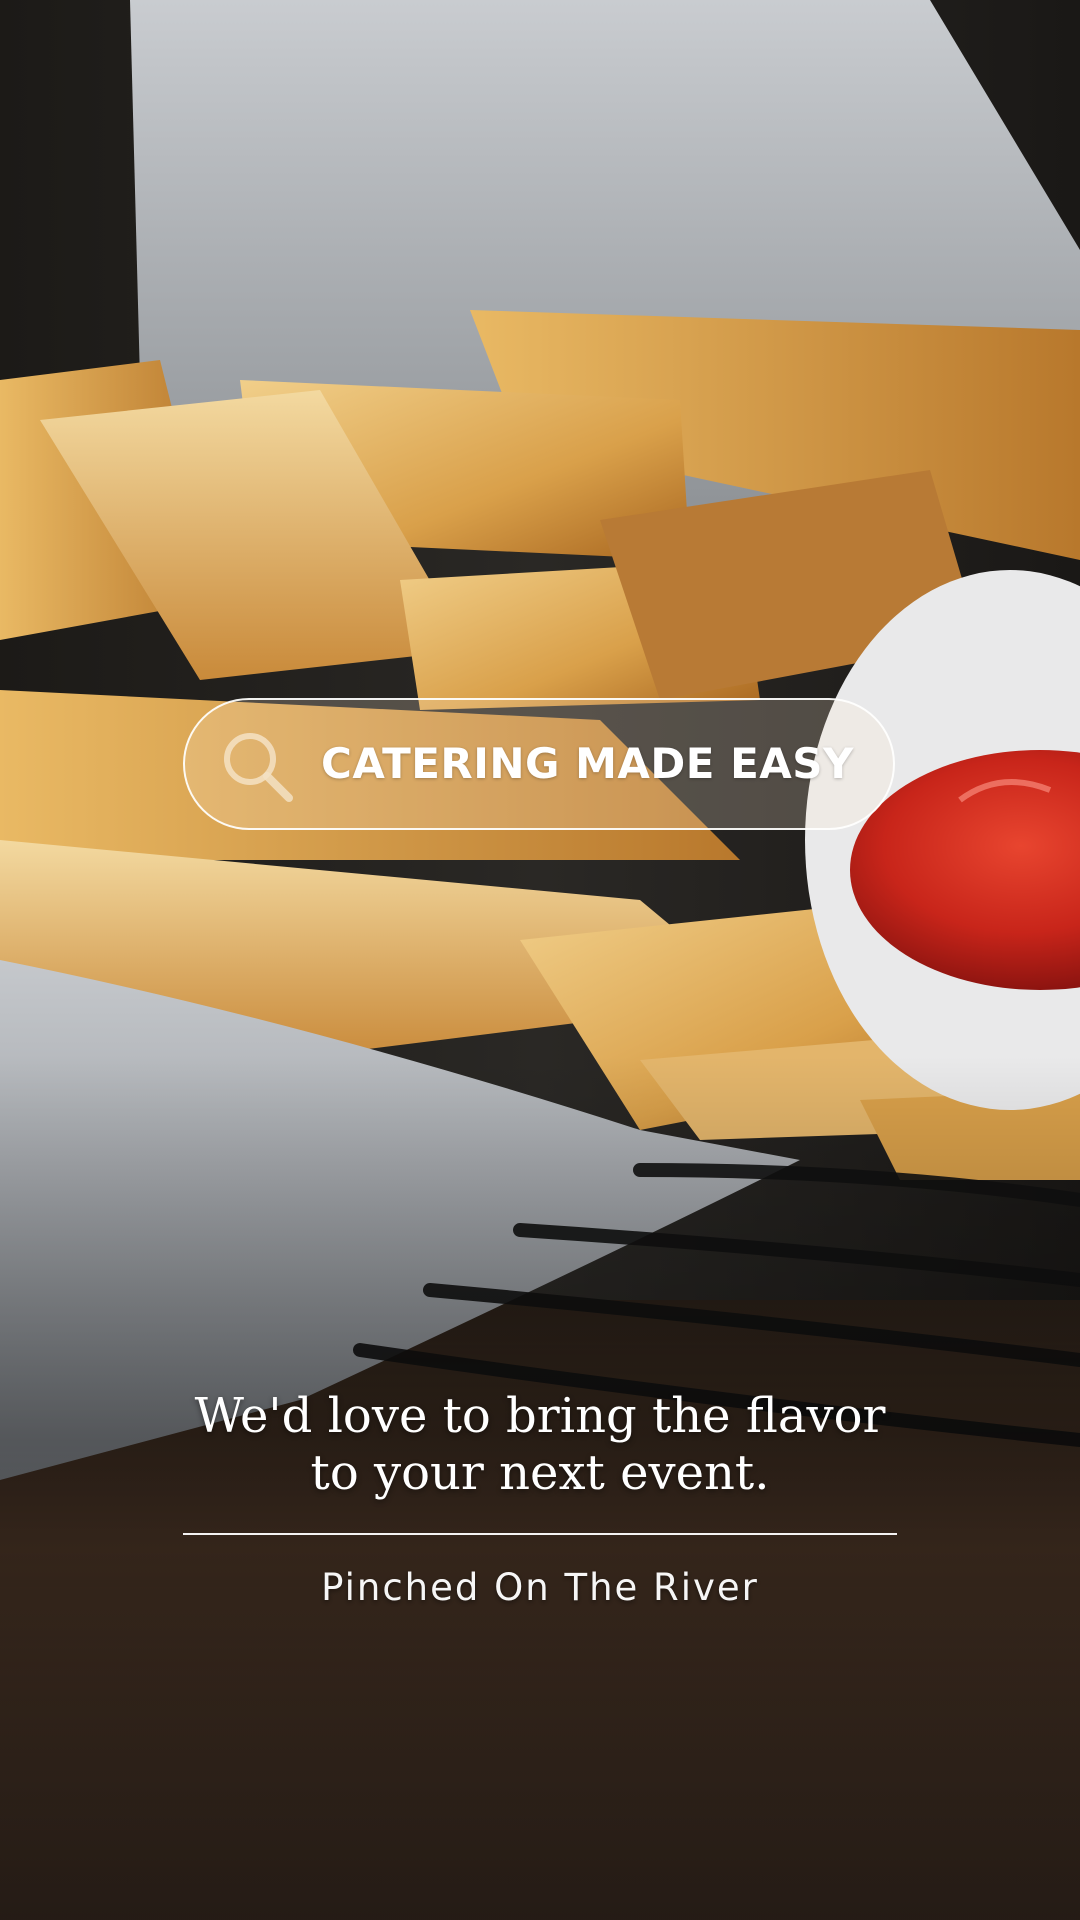 The height and width of the screenshot is (1920, 1080). I want to click on search-icon, so click(258, 767).